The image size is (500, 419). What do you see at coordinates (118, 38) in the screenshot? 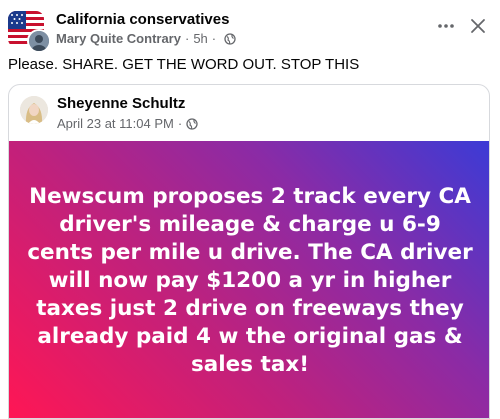
I see `post-author: Mary Quite Contrary` at bounding box center [118, 38].